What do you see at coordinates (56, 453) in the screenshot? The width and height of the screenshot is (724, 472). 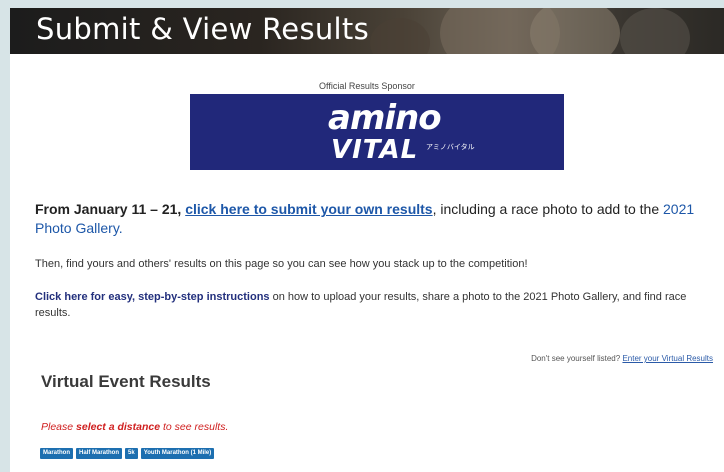 I see `distance-button-marathon: Marathon` at bounding box center [56, 453].